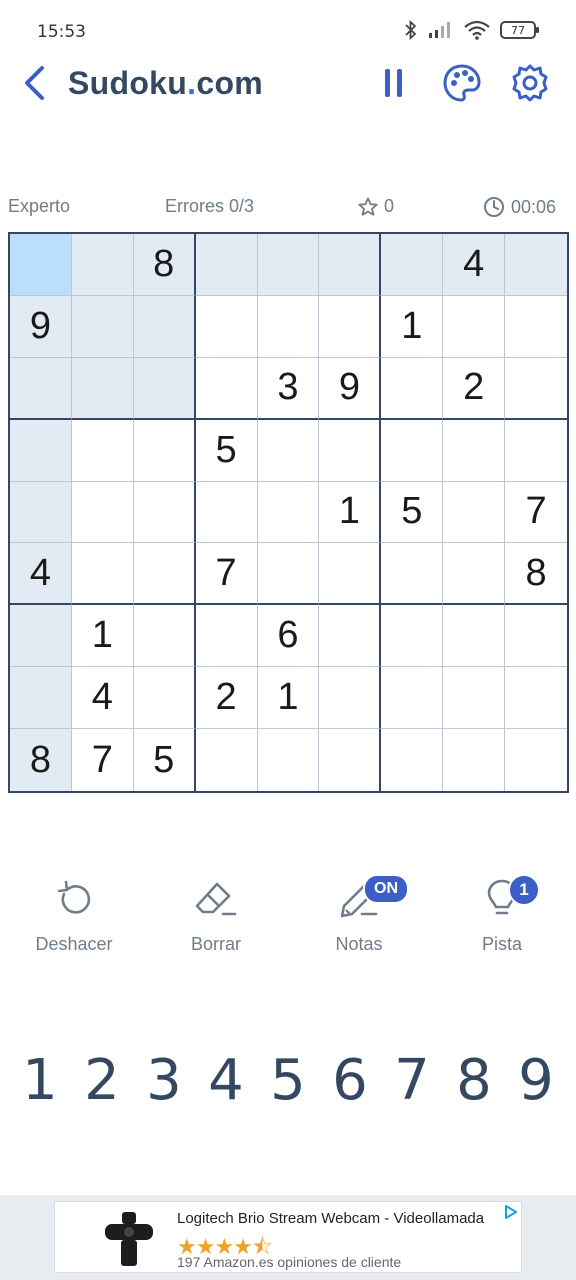 The image size is (576, 1280). Describe the element at coordinates (474, 1083) in the screenshot. I see `number-button-8: 8` at that location.